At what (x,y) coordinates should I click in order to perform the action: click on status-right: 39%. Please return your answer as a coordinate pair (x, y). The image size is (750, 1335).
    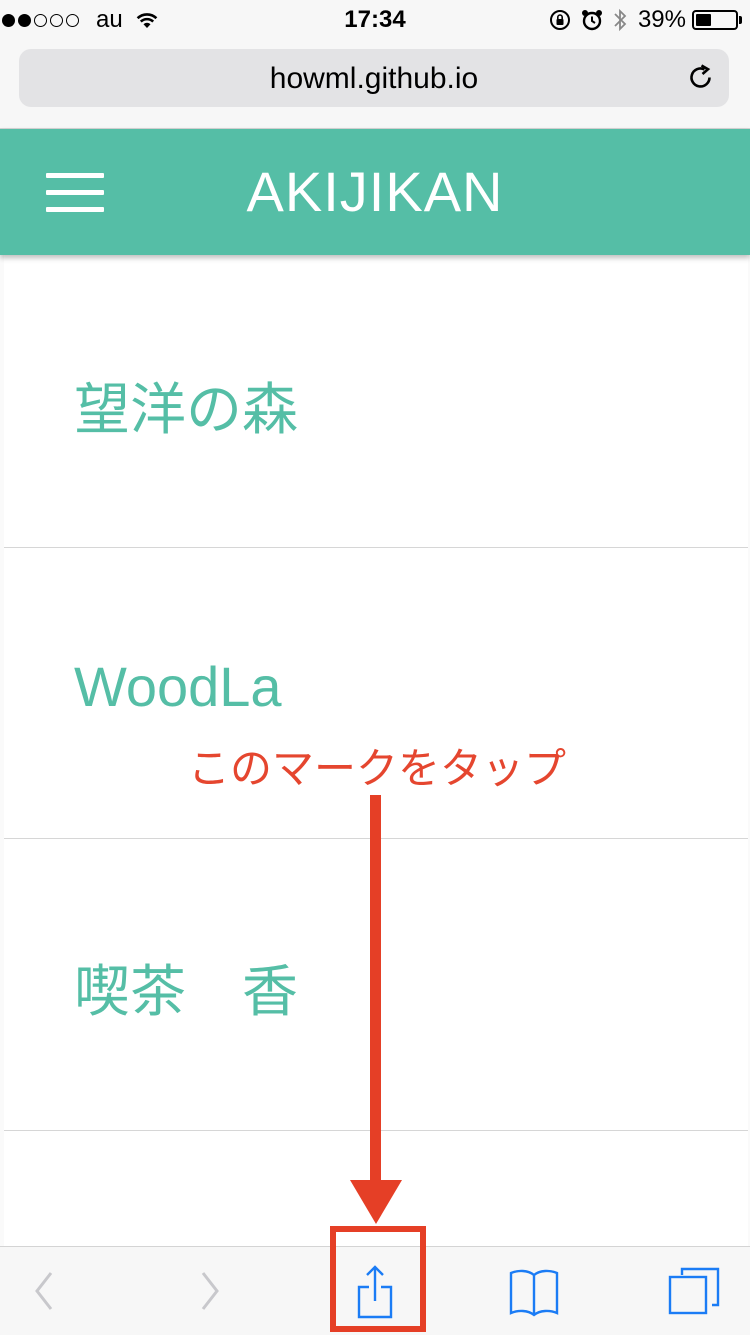
    Looking at the image, I should click on (641, 20).